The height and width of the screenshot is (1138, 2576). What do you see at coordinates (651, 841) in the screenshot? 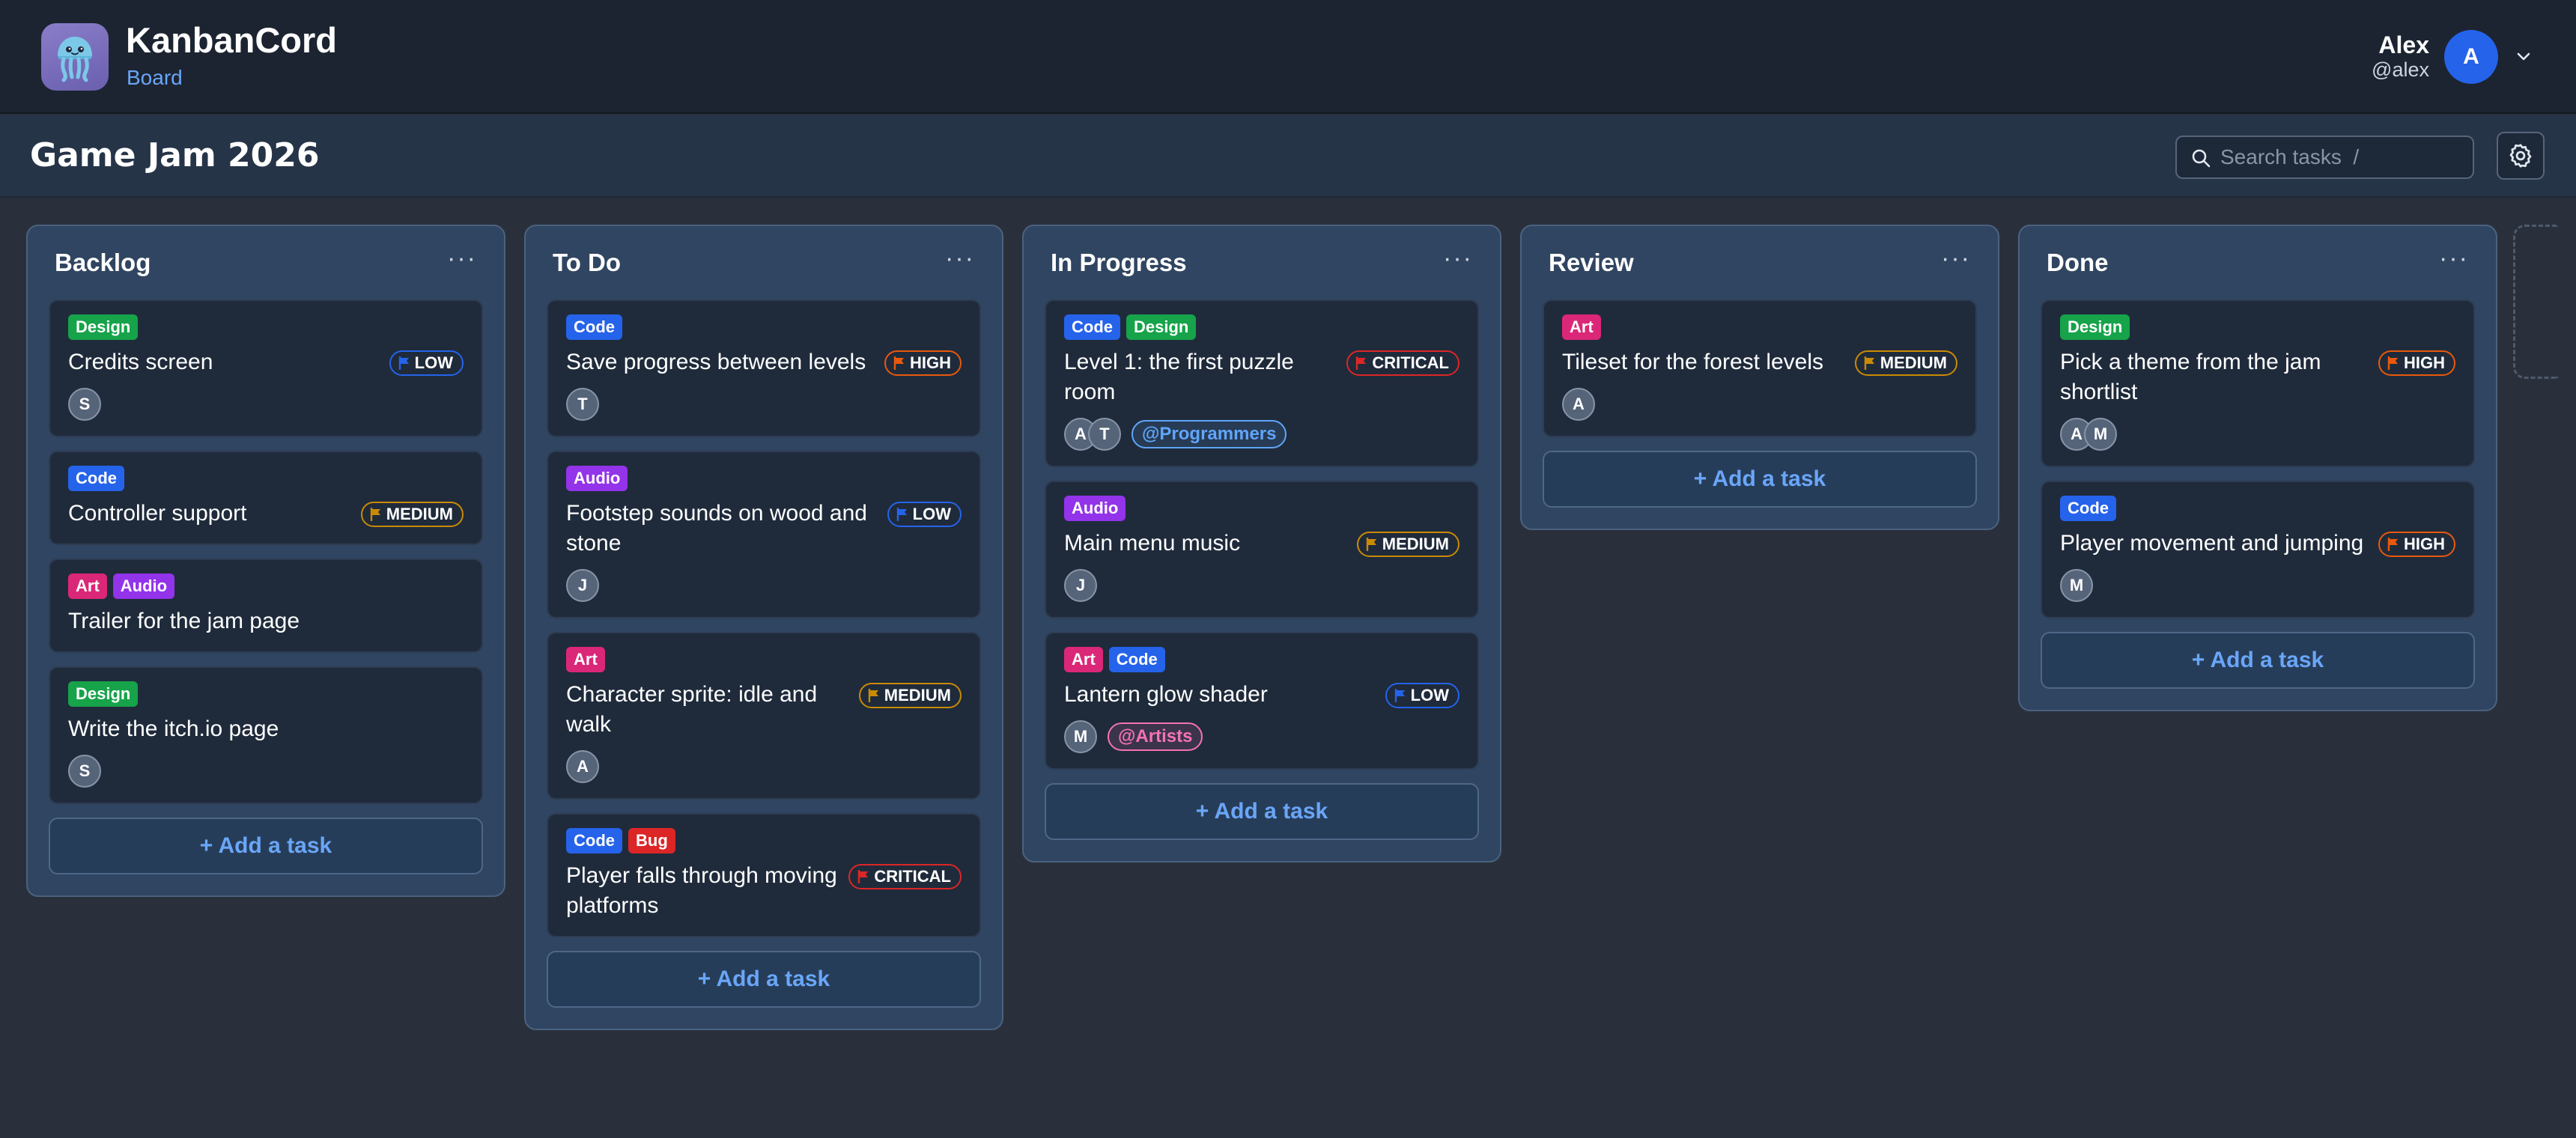
I see `tag-label: Bug` at bounding box center [651, 841].